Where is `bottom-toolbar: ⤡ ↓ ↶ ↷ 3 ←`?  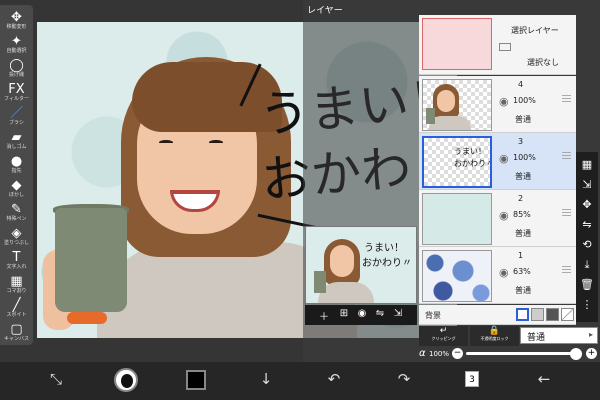
bottom-toolbar: ⤡ ↓ ↶ ↷ 3 ← is located at coordinates (300, 381).